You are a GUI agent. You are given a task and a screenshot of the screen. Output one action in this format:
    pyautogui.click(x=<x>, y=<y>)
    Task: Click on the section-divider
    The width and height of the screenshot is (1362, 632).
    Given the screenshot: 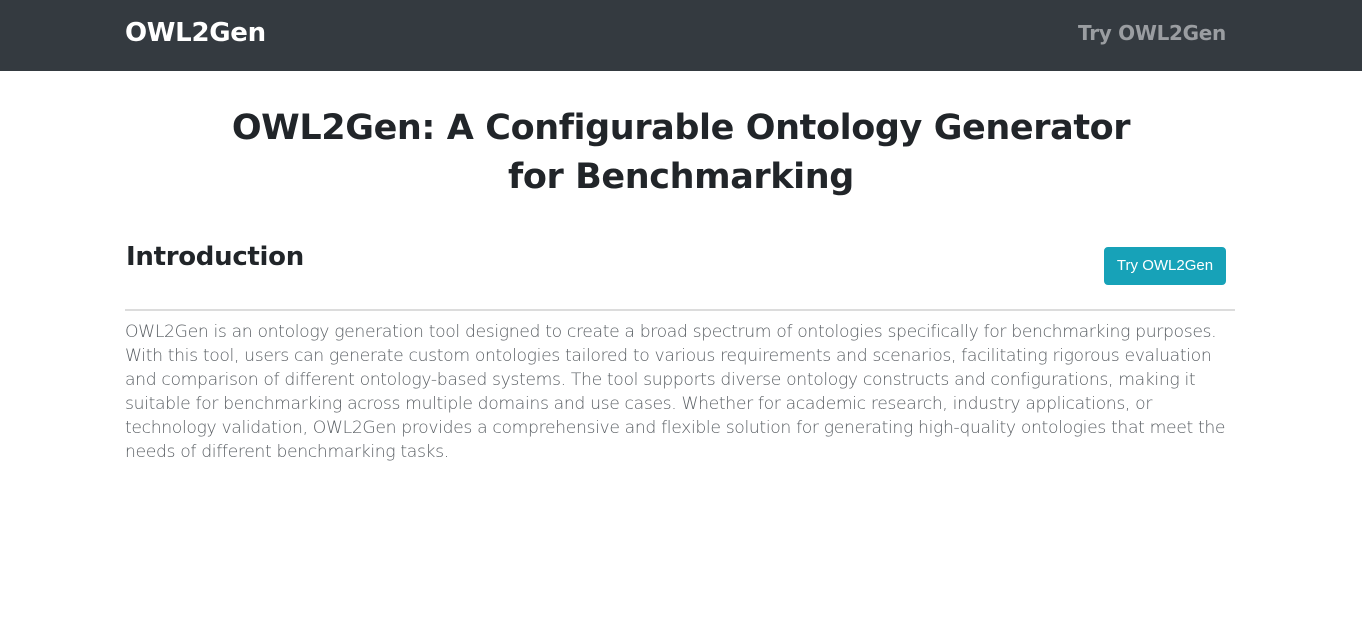 What is the action you would take?
    pyautogui.click(x=680, y=310)
    